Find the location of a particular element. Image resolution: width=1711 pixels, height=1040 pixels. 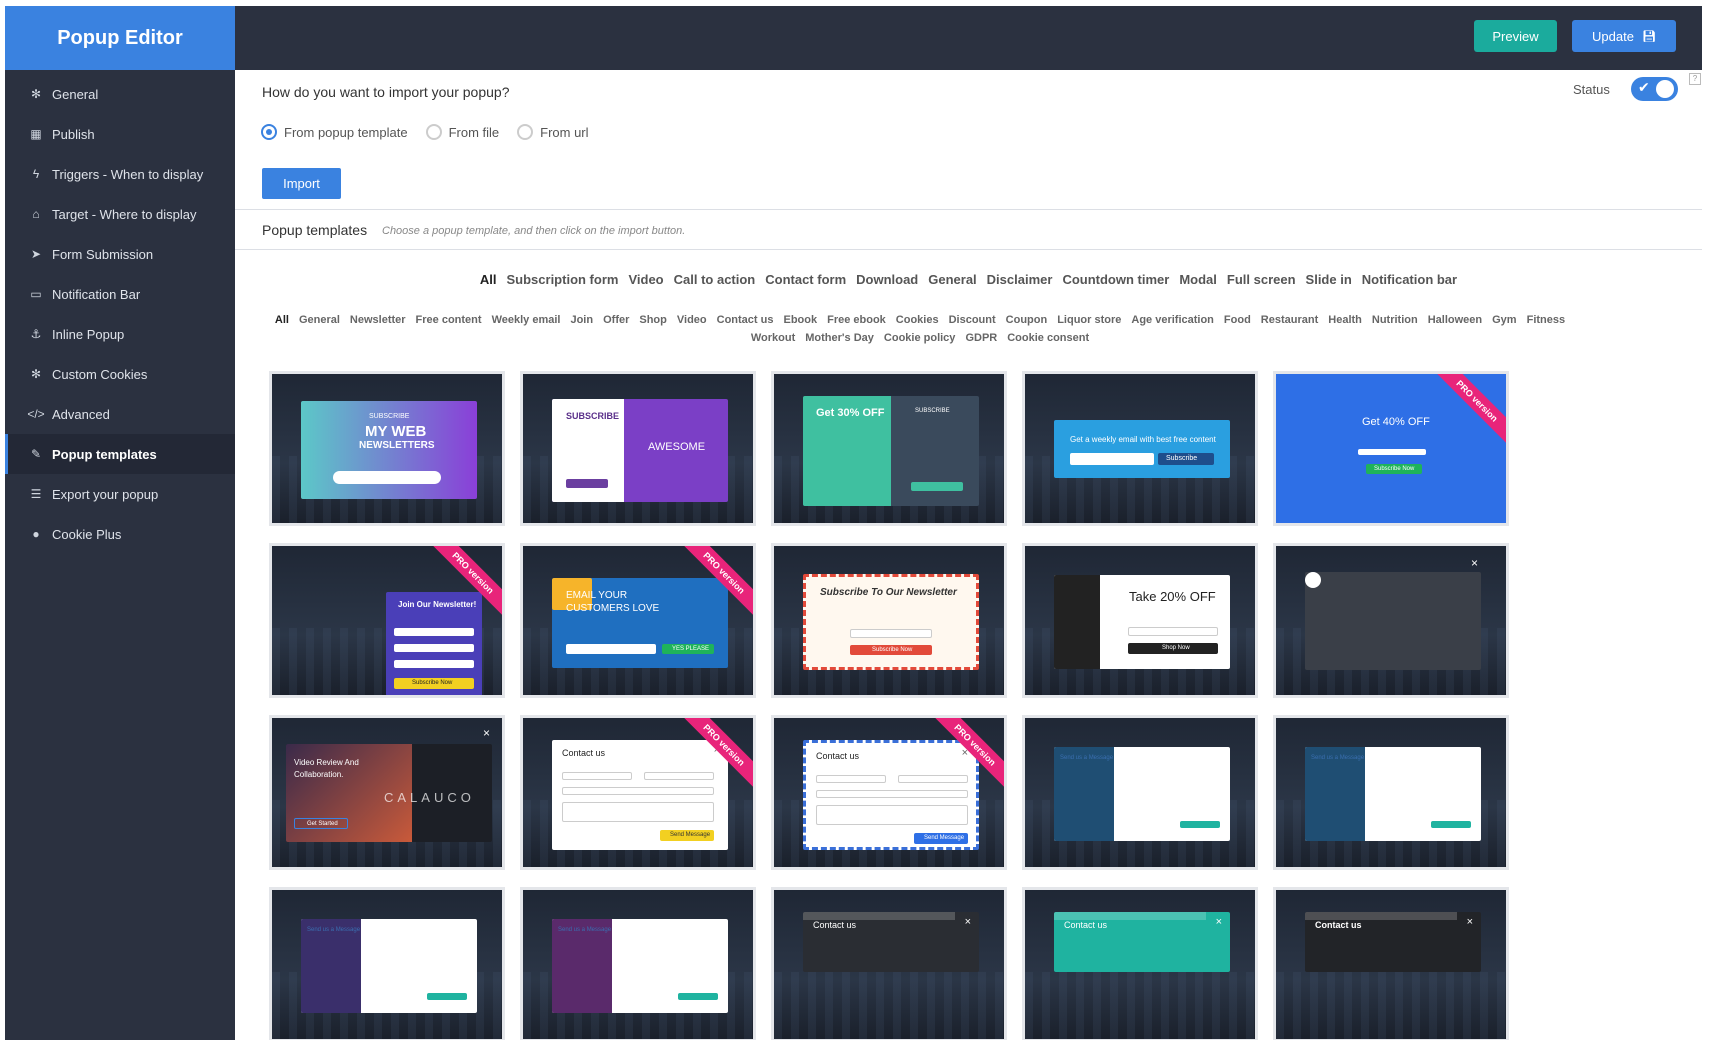

tag-health: Health is located at coordinates (1345, 320).